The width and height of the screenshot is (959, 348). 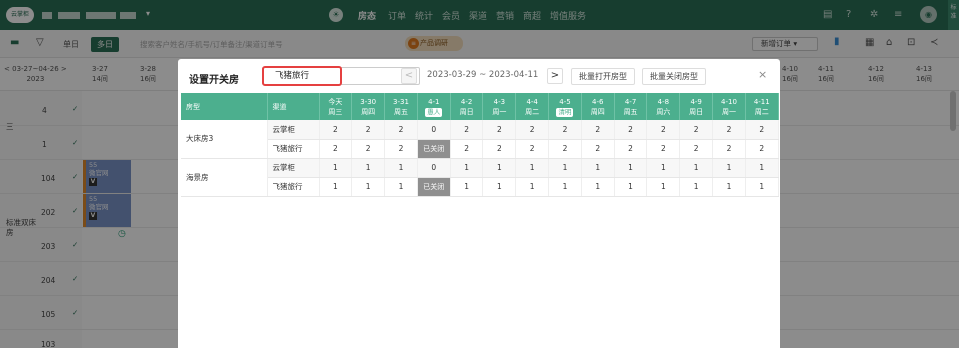 What do you see at coordinates (565, 101) in the screenshot?
I see `header-date-label: 4-5` at bounding box center [565, 101].